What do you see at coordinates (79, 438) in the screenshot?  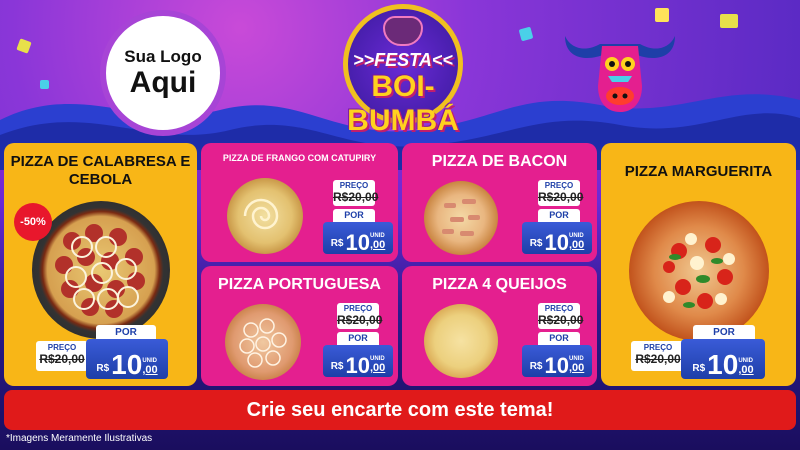 I see `footnote: *Imagens Meramente Ilustrativas` at bounding box center [79, 438].